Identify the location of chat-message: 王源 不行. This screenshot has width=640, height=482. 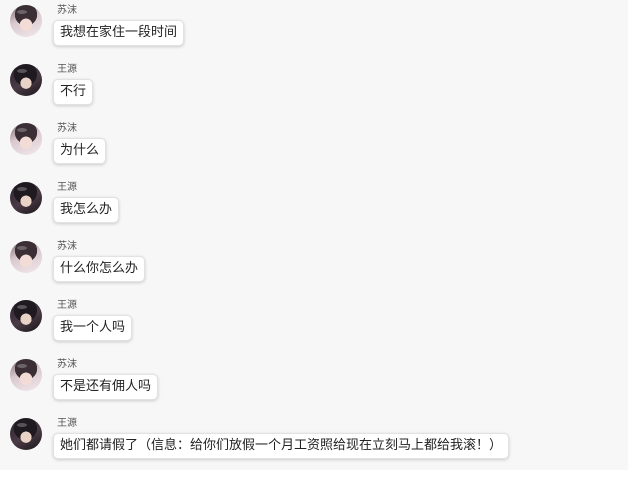
(310, 88).